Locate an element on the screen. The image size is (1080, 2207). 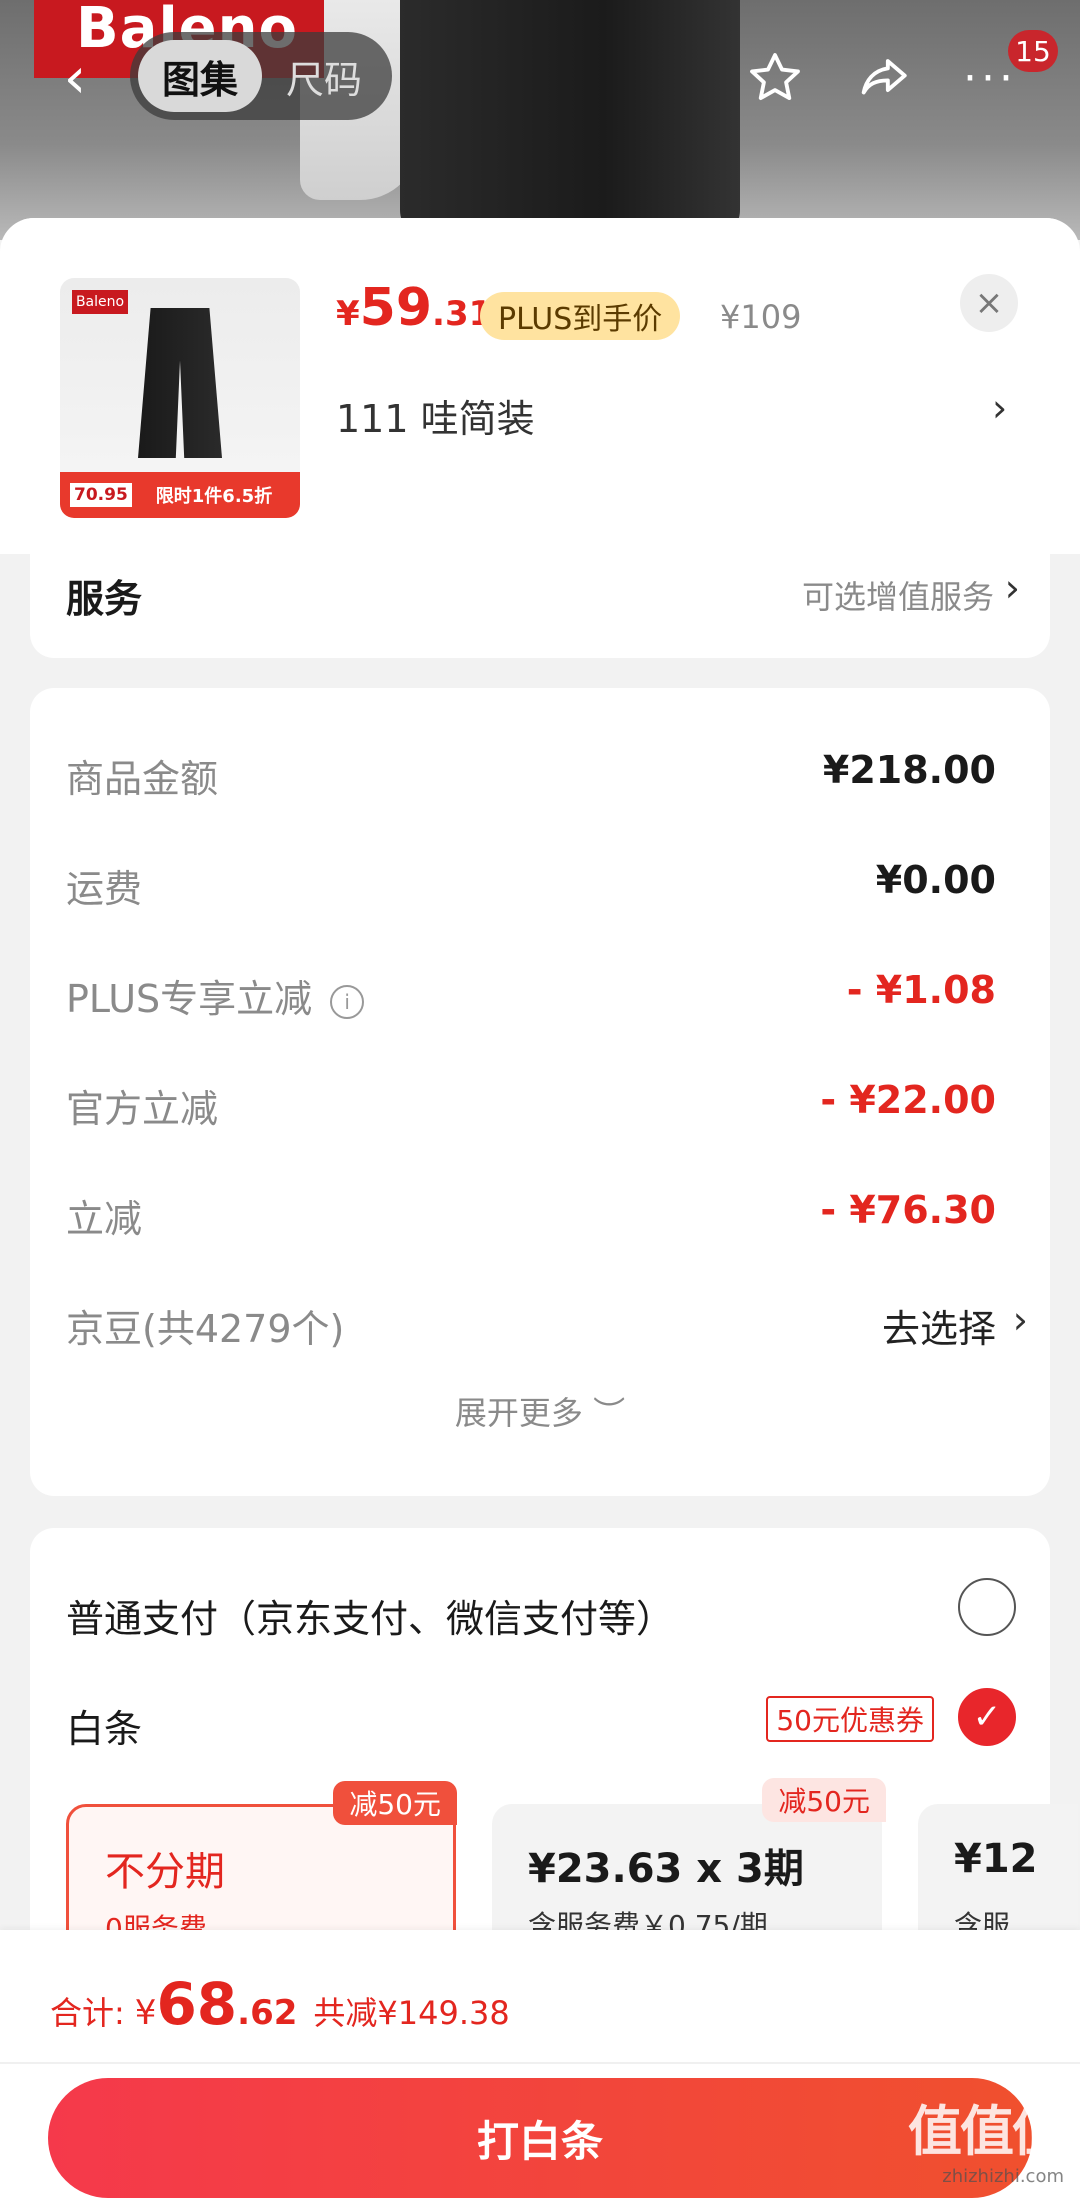
close-button: × is located at coordinates (989, 303).